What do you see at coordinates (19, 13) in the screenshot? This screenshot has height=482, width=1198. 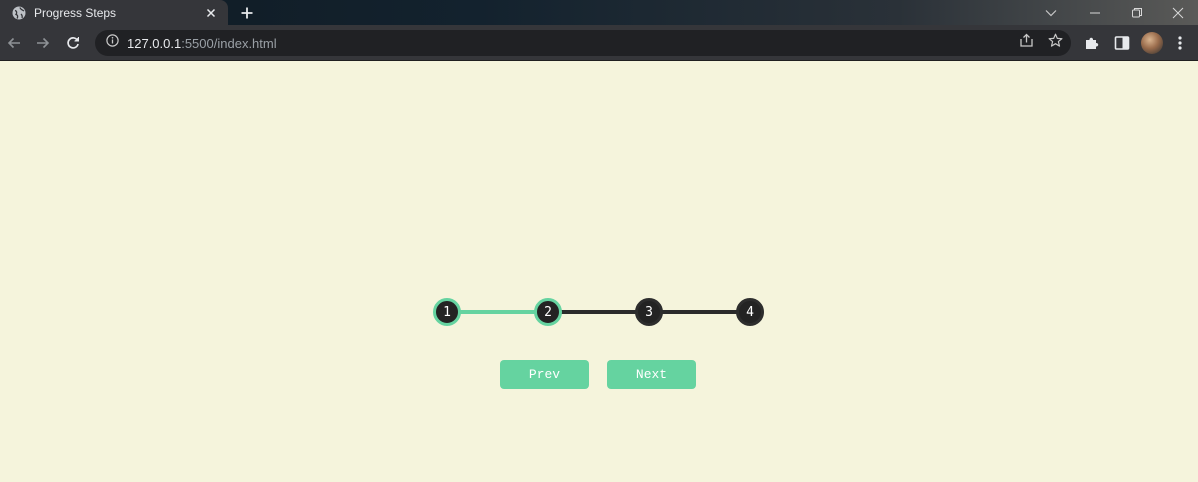 I see `globe-icon` at bounding box center [19, 13].